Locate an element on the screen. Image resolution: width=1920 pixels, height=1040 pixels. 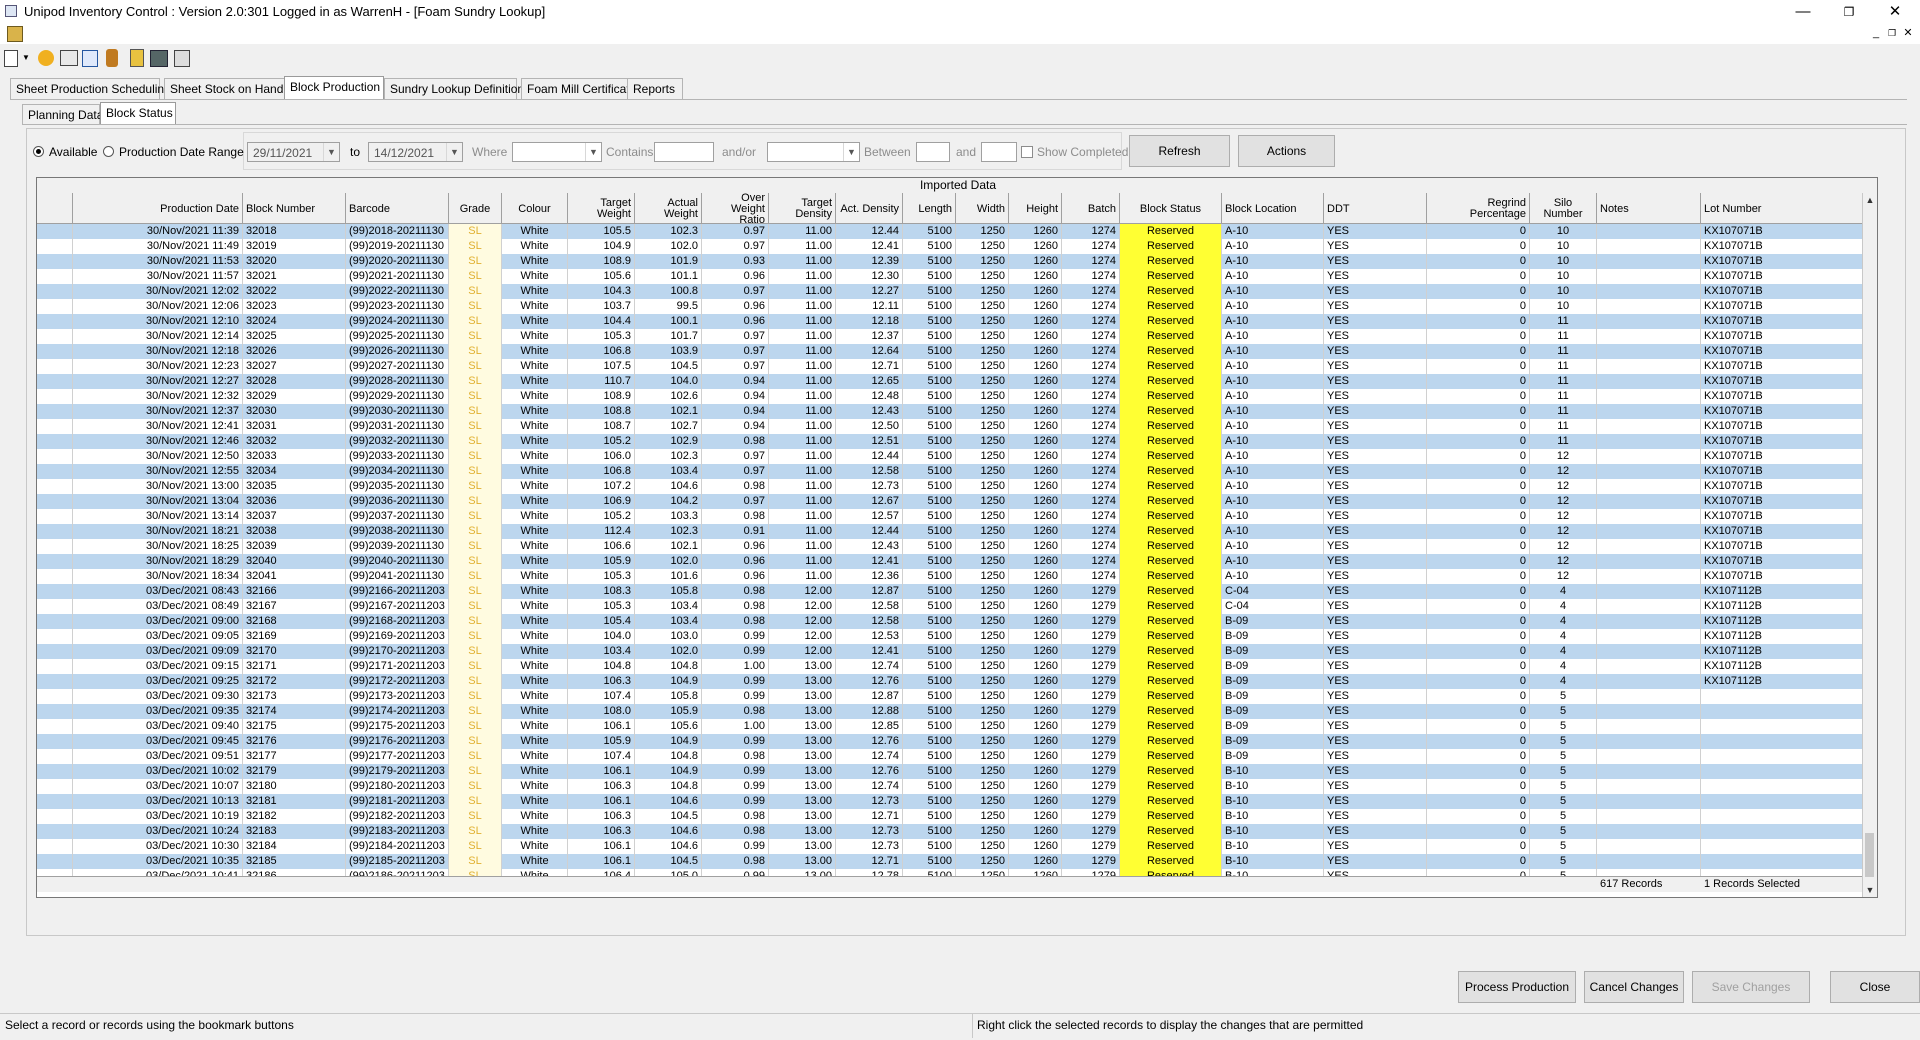
person-icon is located at coordinates (112, 58).